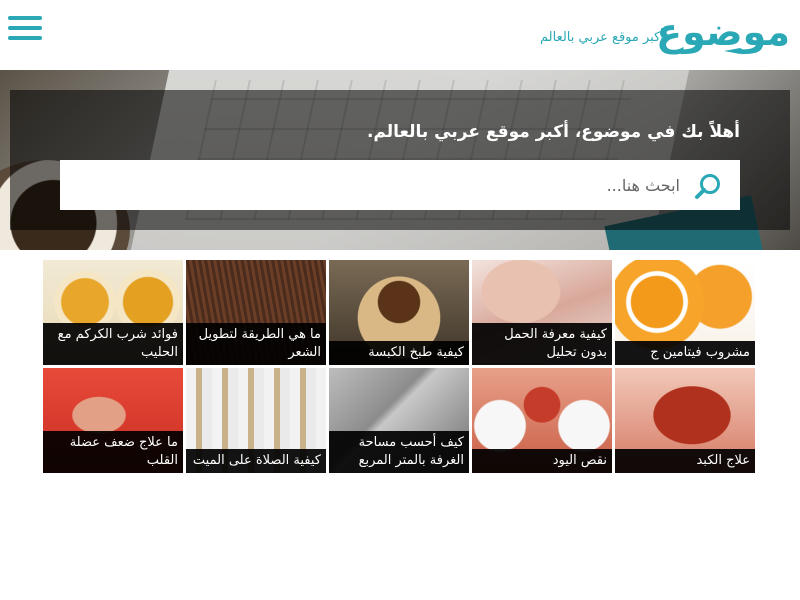 This screenshot has width=800, height=600. Describe the element at coordinates (665, 35) in the screenshot. I see `site-logo: موضوع أكبر موقع عربي بالعالم` at that location.